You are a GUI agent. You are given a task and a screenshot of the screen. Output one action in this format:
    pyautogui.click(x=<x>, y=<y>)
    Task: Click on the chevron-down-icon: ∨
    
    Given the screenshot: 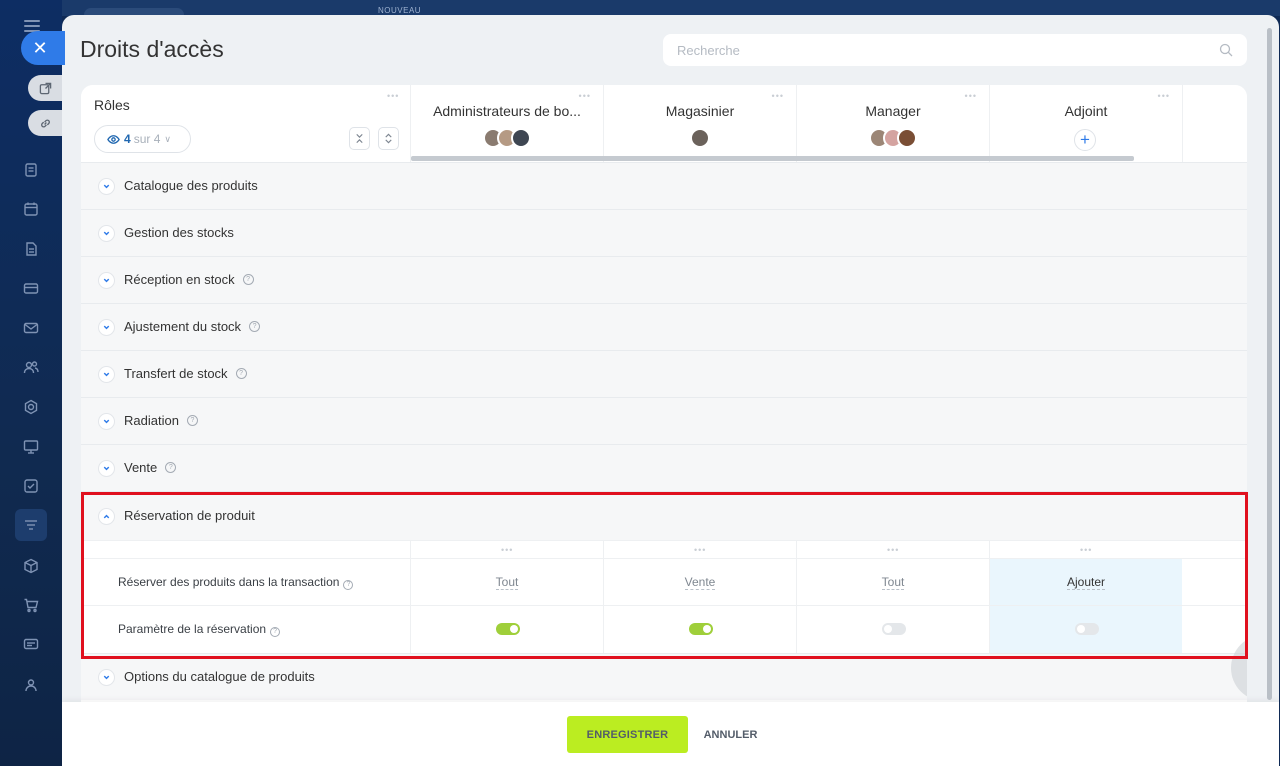 What is the action you would take?
    pyautogui.click(x=167, y=138)
    